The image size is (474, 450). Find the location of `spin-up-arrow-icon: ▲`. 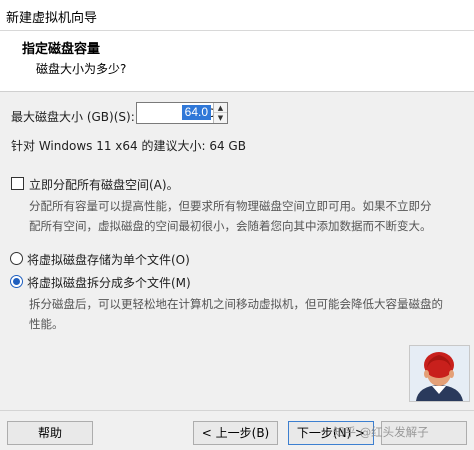

spin-up-arrow-icon: ▲ is located at coordinates (220, 108).